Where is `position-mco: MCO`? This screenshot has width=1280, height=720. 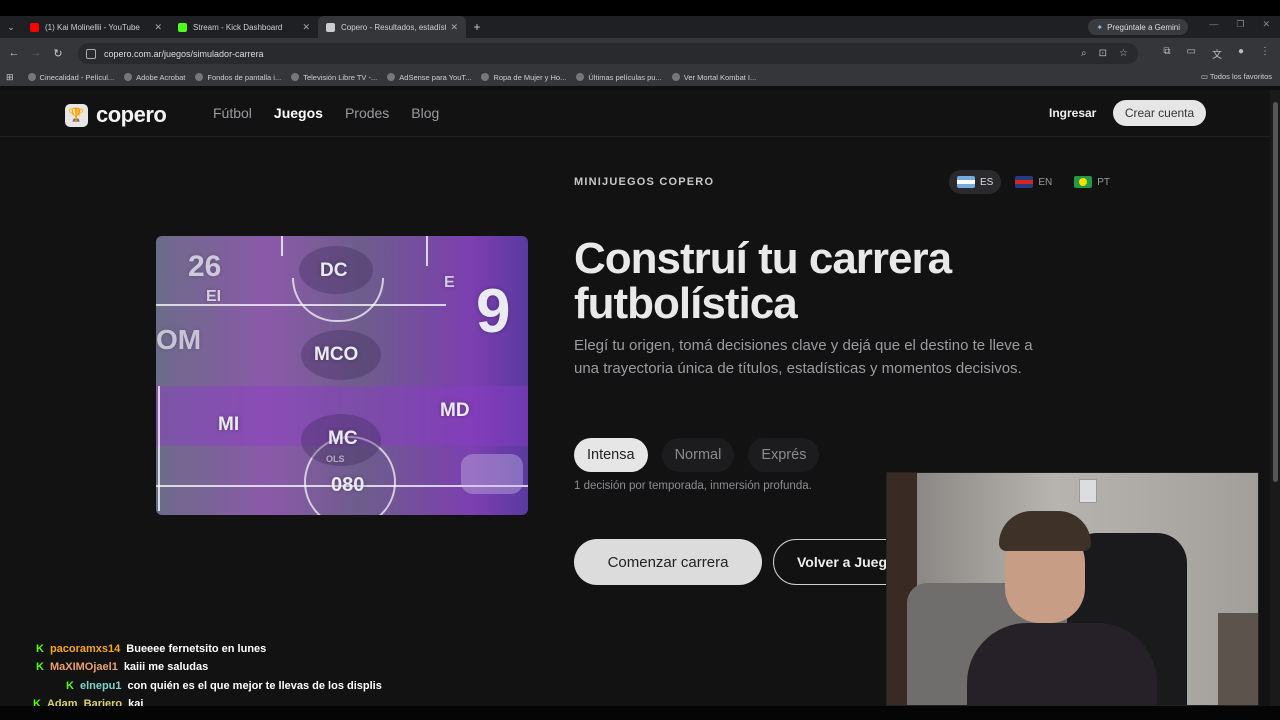
position-mco: MCO is located at coordinates (336, 354).